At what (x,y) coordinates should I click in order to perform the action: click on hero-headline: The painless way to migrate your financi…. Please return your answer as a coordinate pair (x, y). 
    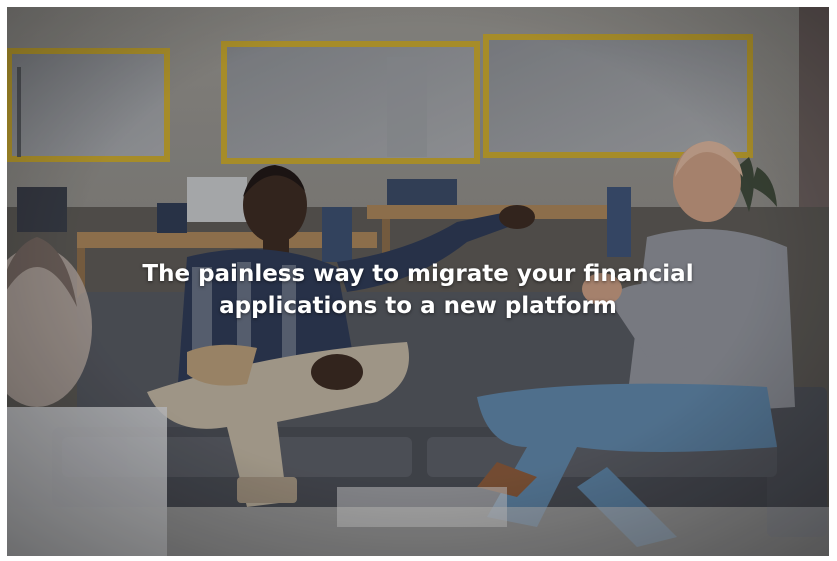
    Looking at the image, I should click on (418, 290).